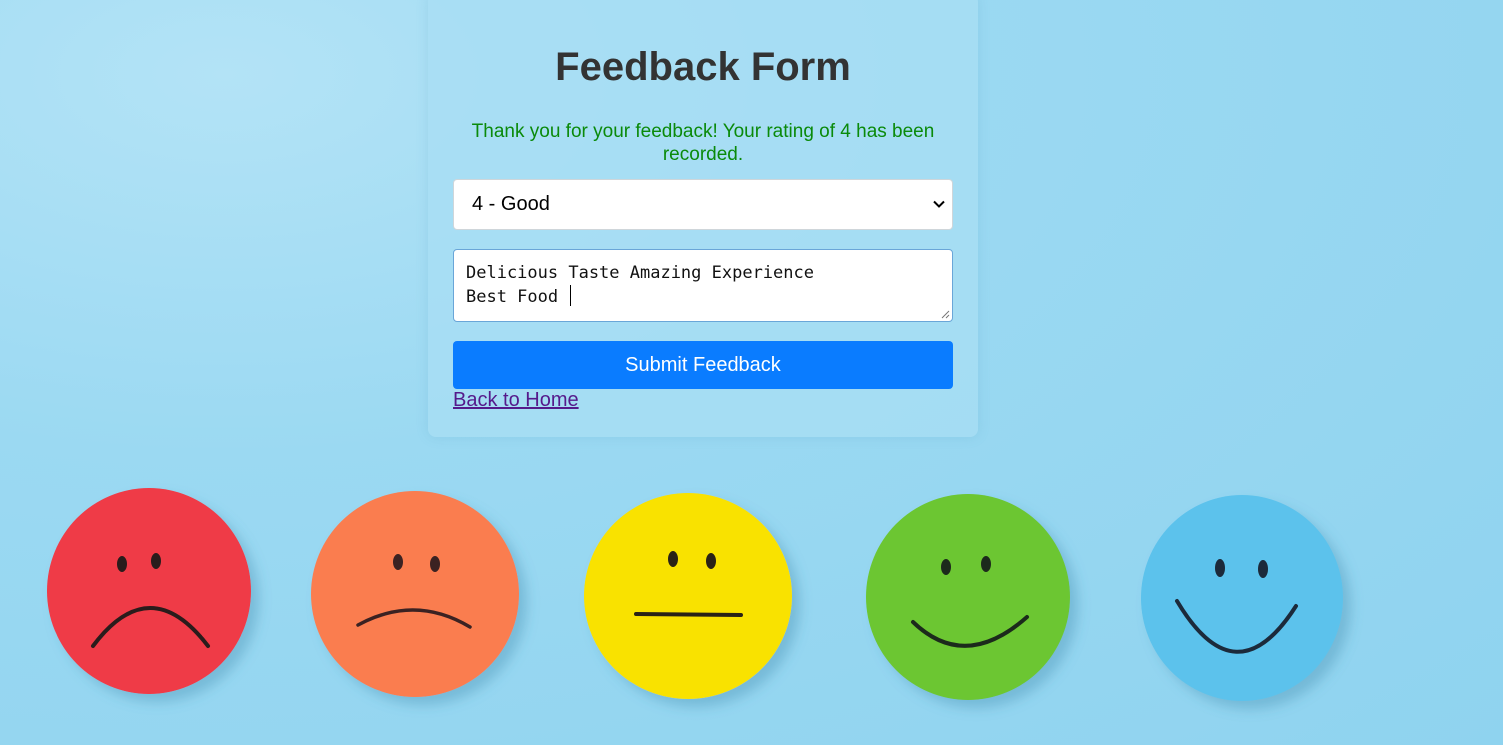  What do you see at coordinates (939, 204) in the screenshot?
I see `chevron-down-icon` at bounding box center [939, 204].